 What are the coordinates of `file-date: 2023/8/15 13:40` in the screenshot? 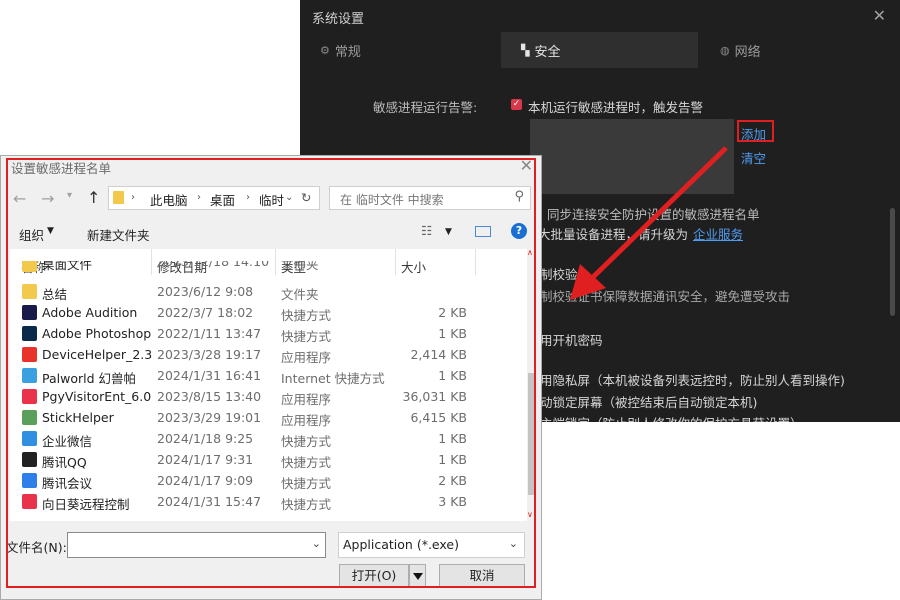 It's located at (209, 396).